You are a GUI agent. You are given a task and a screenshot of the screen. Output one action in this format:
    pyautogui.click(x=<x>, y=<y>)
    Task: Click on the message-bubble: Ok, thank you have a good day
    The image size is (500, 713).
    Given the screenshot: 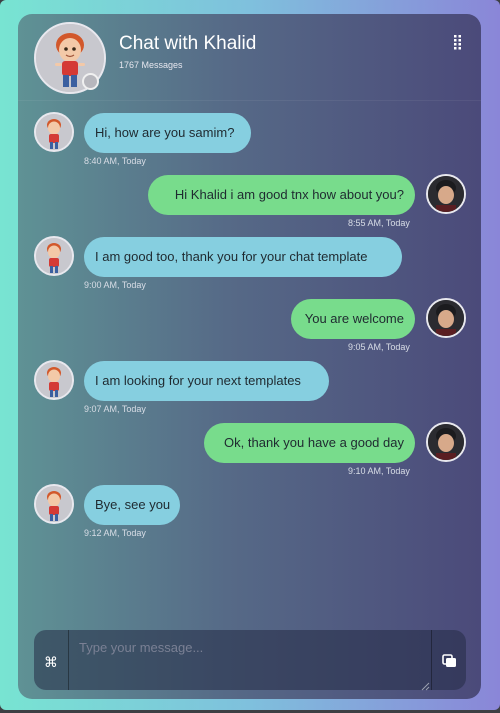 What is the action you would take?
    pyautogui.click(x=309, y=443)
    